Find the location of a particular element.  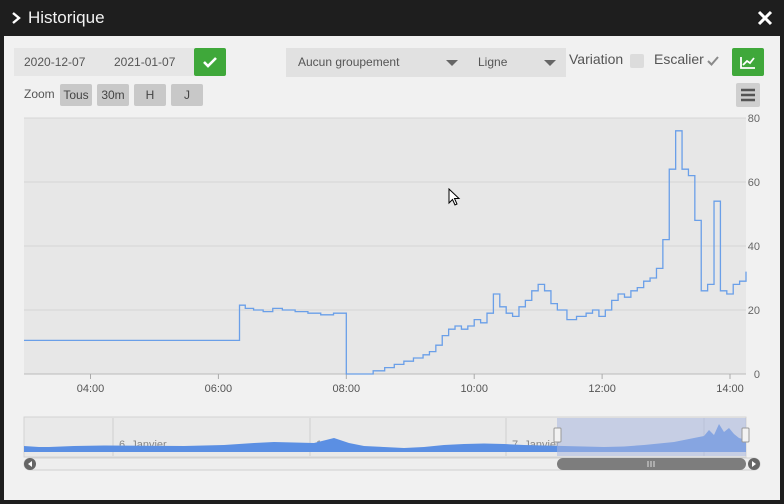

x-tick-label: 08:00 is located at coordinates (347, 389).